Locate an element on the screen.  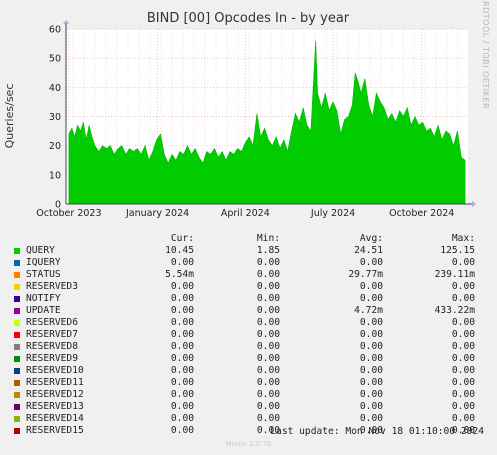
y-tick-label: 30 is located at coordinates (55, 117).